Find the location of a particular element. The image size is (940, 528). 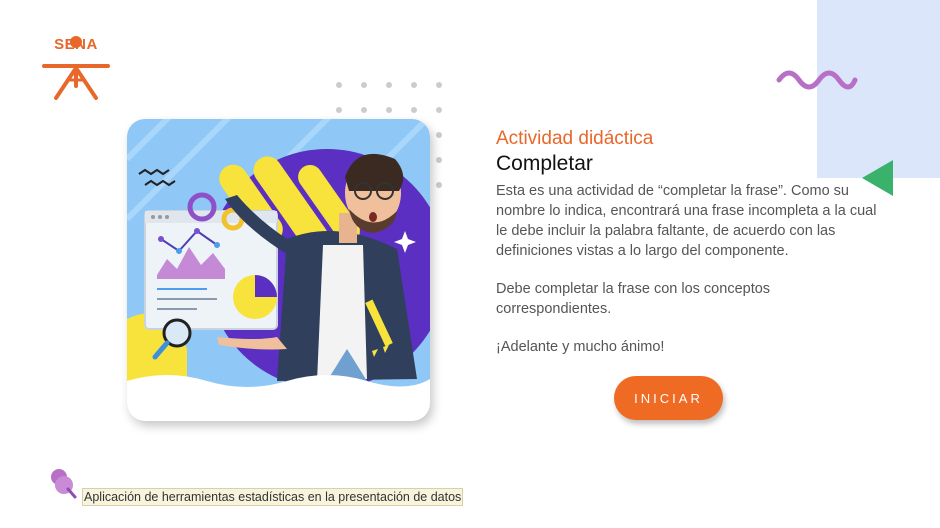

activity-title: Completar is located at coordinates (544, 163).